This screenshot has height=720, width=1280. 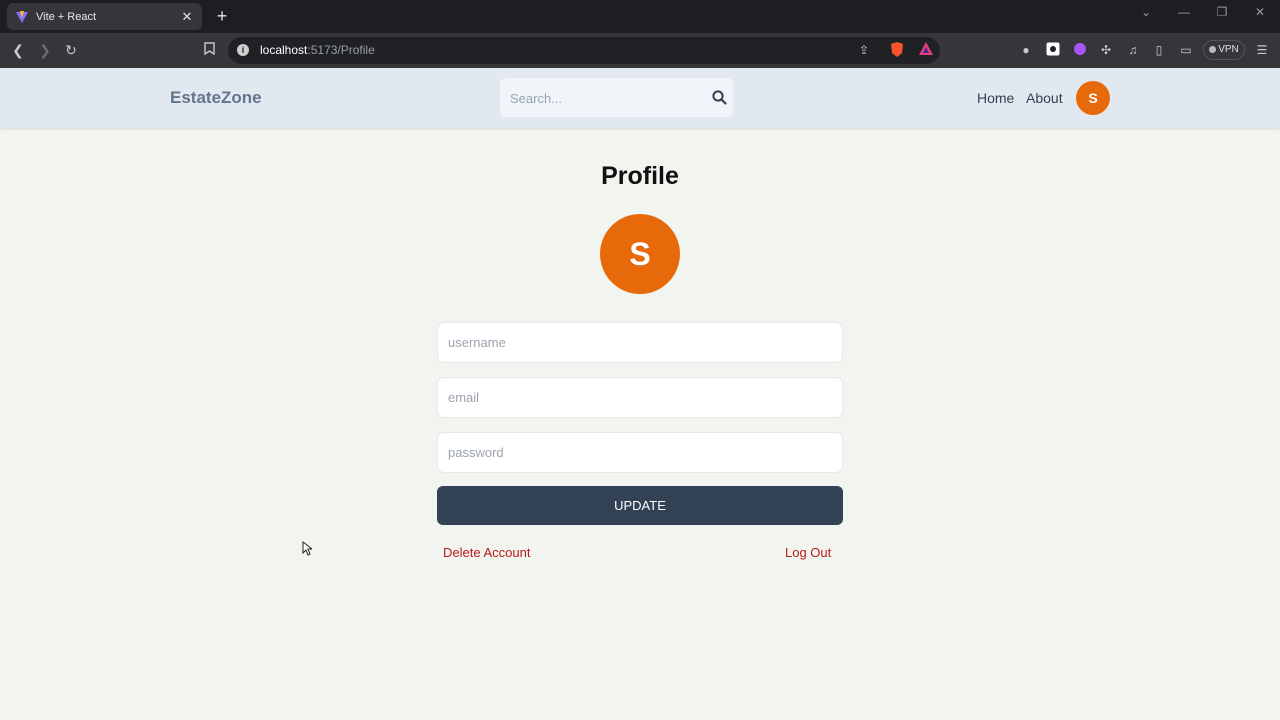 I want to click on extensions-puzzle-icon: ✣, so click(x=1106, y=50).